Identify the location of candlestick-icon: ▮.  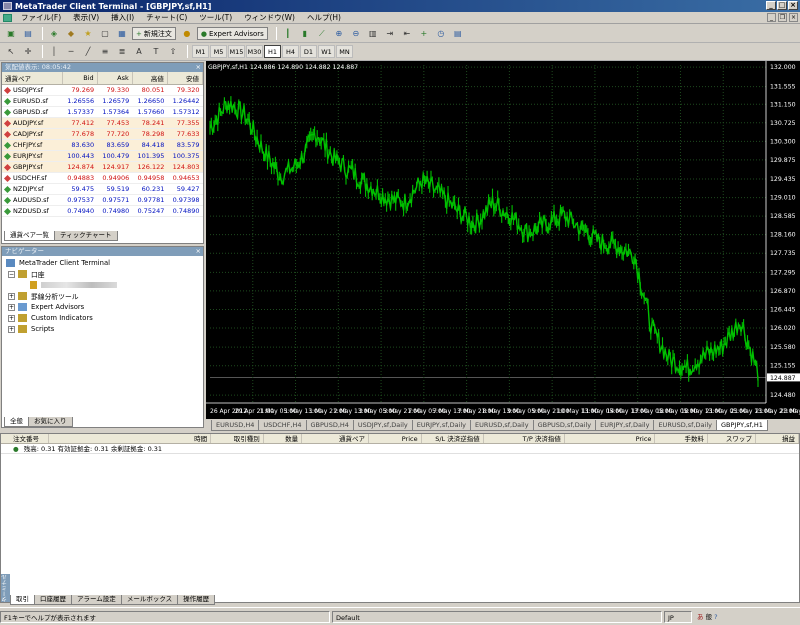
(305, 33).